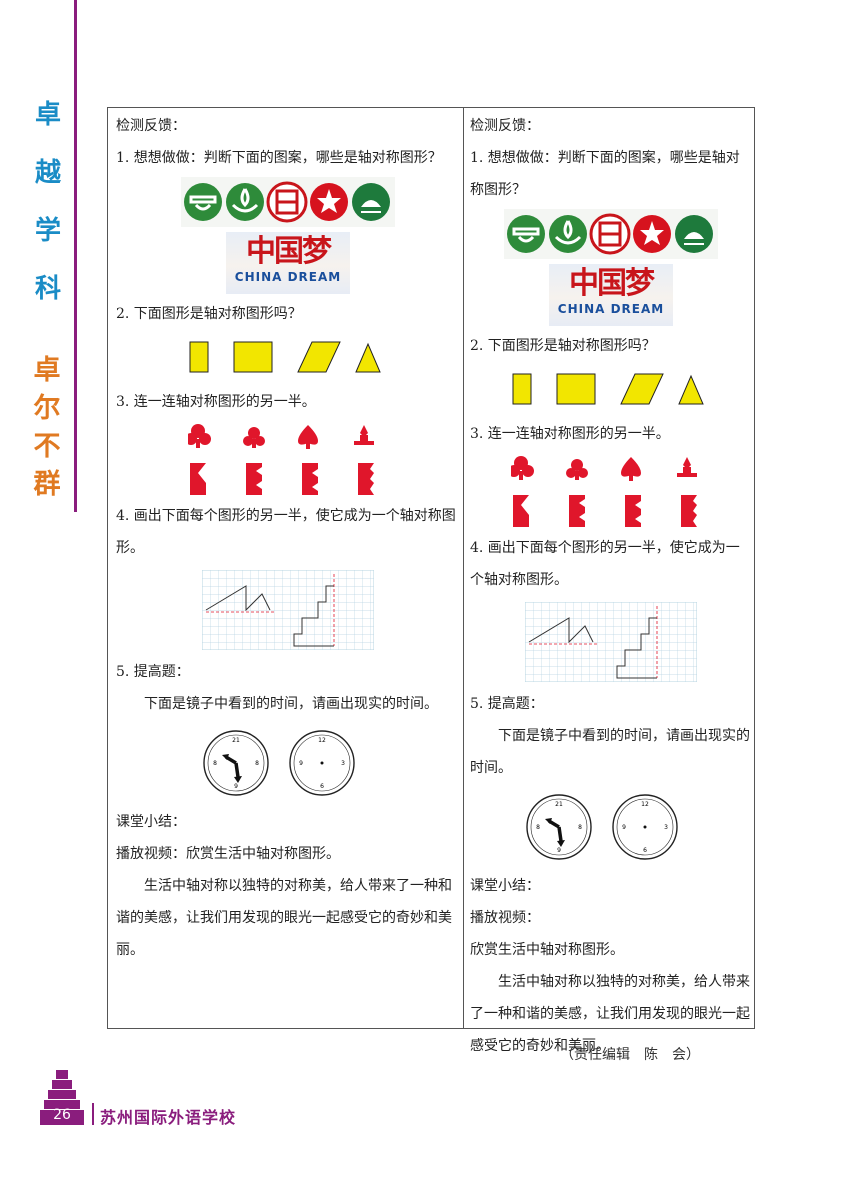 The height and width of the screenshot is (1200, 848). What do you see at coordinates (48, 428) in the screenshot?
I see `side-motto: 卓 尔 不 群` at bounding box center [48, 428].